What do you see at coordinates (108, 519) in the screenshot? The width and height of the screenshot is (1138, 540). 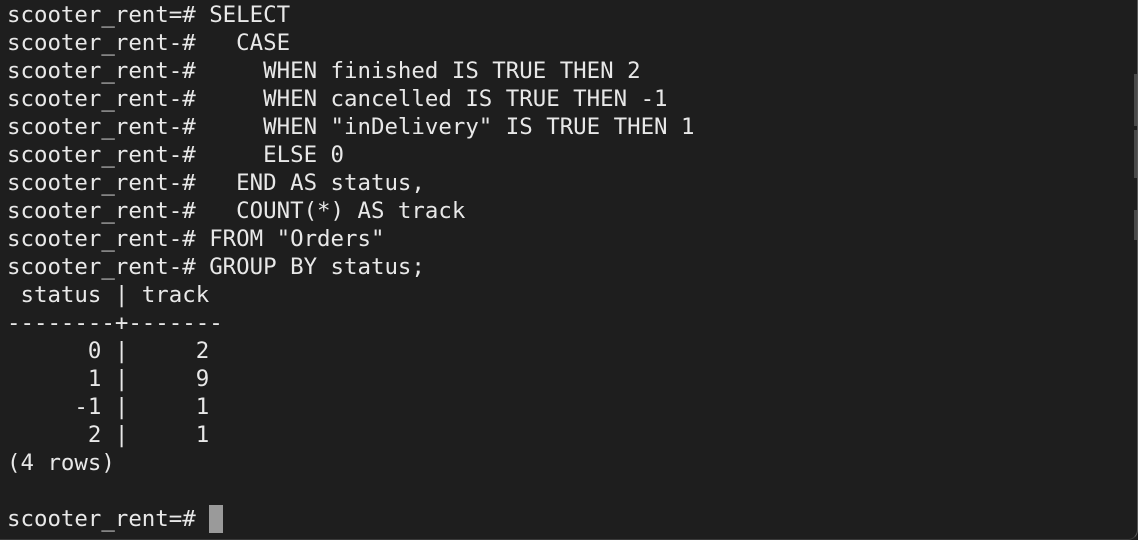 I see `terminal-prompt: scooter_rent=#` at bounding box center [108, 519].